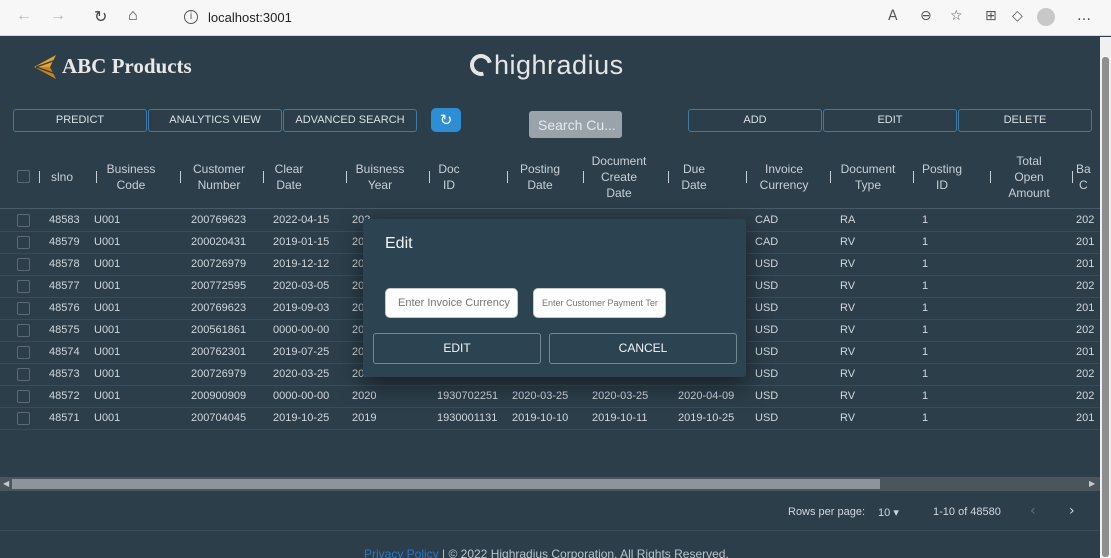  I want to click on table-cell: 48572, so click(64, 396).